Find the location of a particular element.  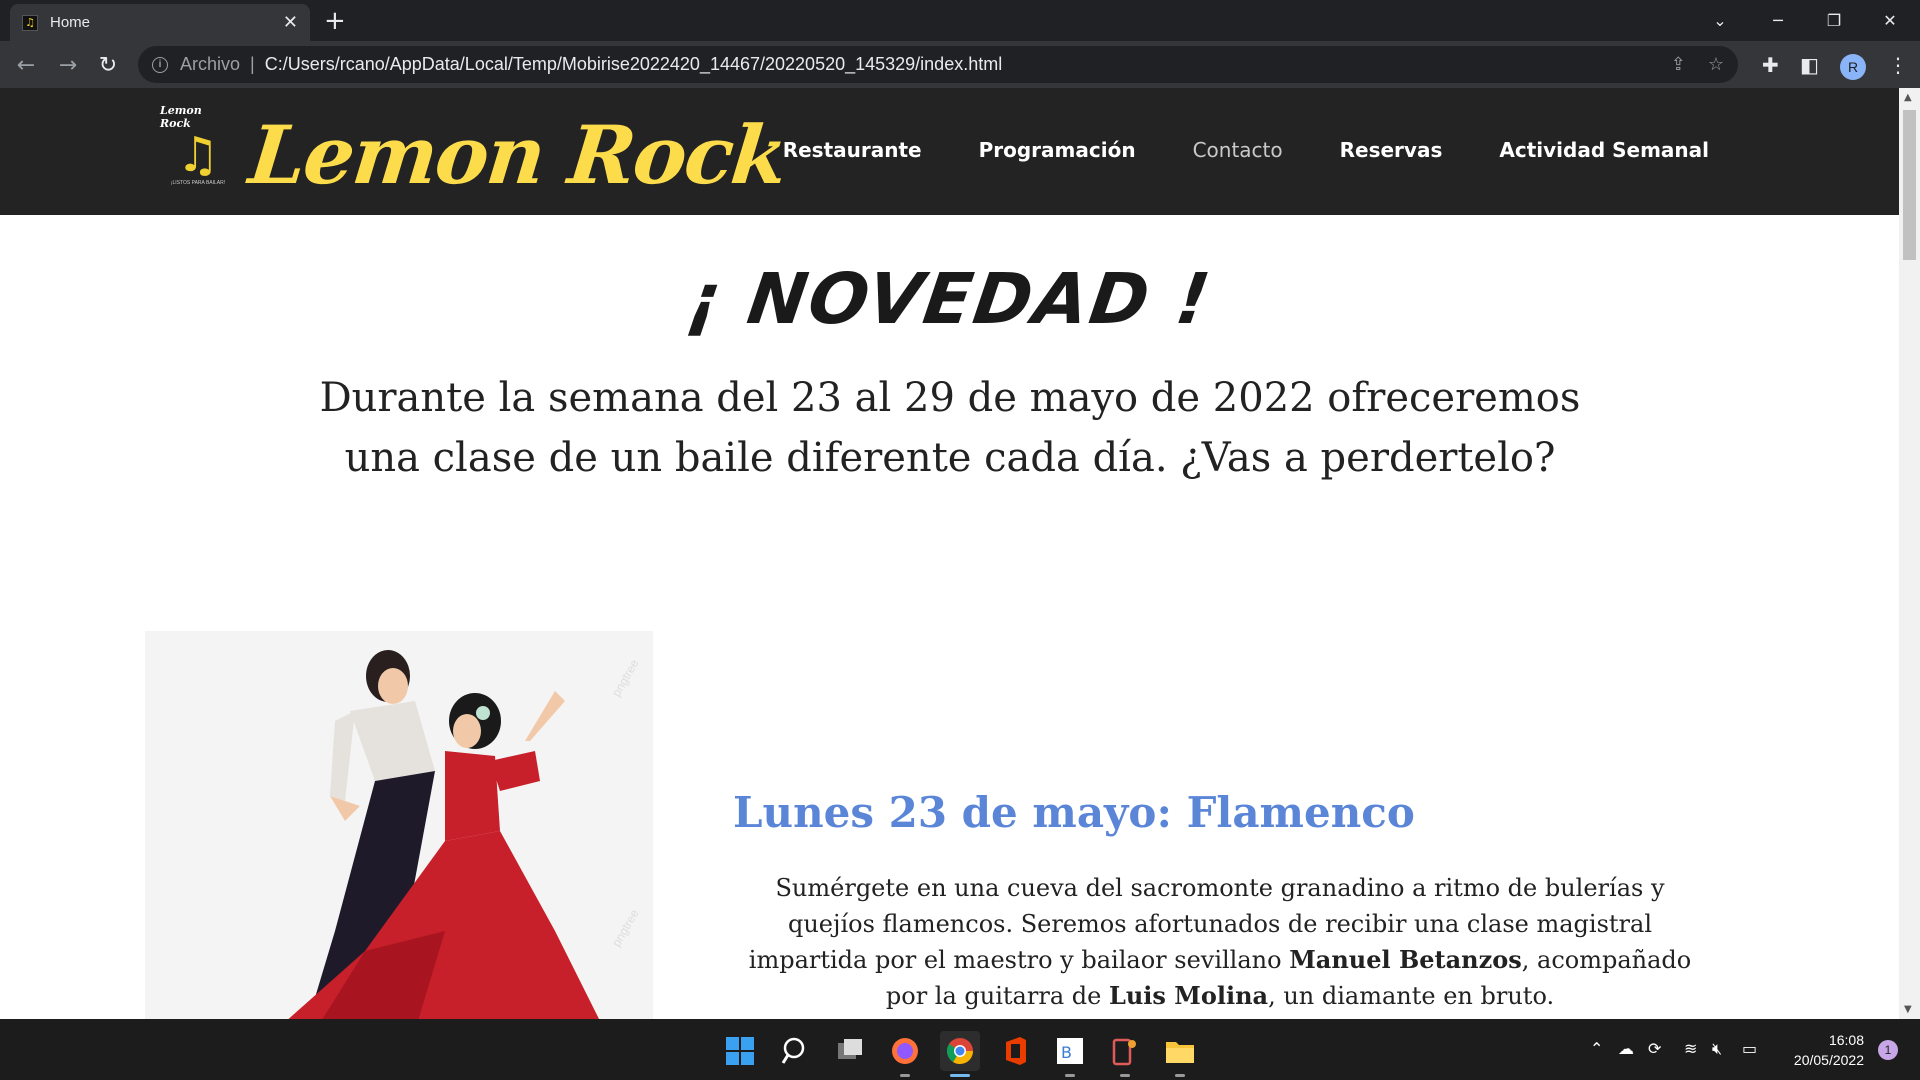

taskbar-clock: 16:08 20/05/2022 is located at coordinates (1829, 1050).